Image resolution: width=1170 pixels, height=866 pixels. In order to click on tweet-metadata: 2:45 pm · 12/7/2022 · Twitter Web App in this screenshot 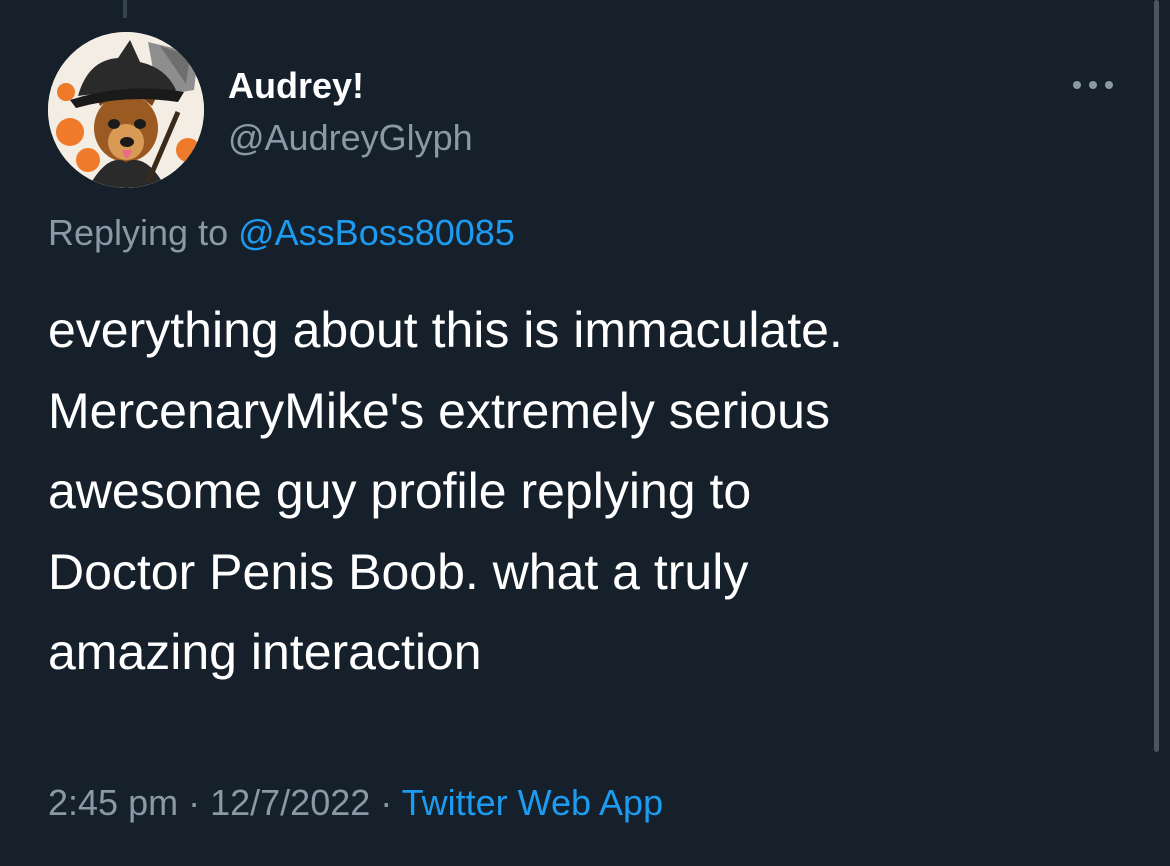, I will do `click(355, 803)`.